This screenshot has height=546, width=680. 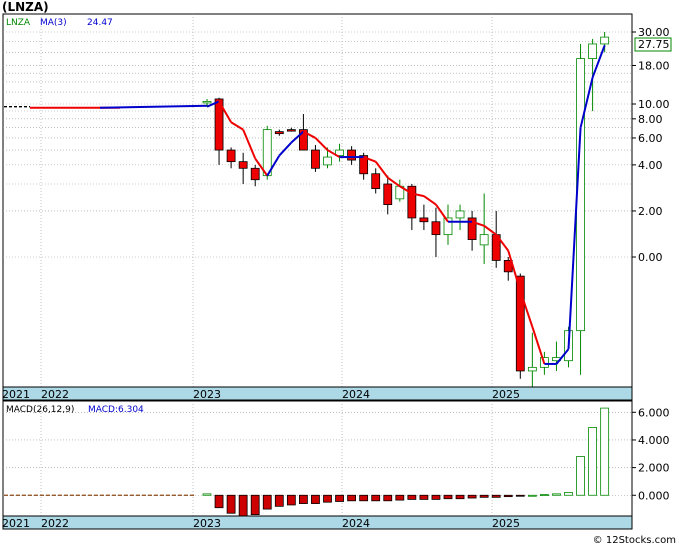 I want to click on last-price-label: 27.75, so click(x=654, y=44).